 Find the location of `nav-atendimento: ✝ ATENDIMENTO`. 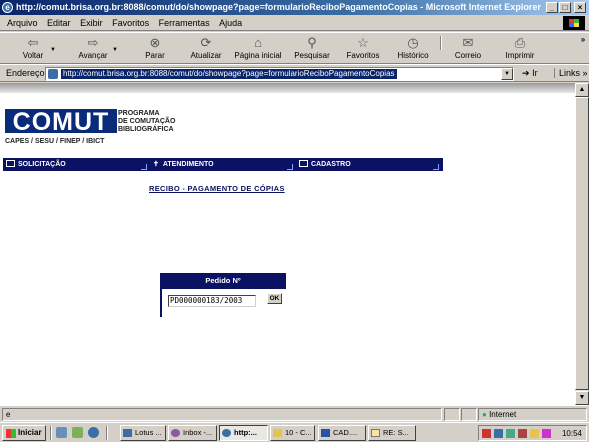

nav-atendimento: ✝ ATENDIMENTO is located at coordinates (183, 164).